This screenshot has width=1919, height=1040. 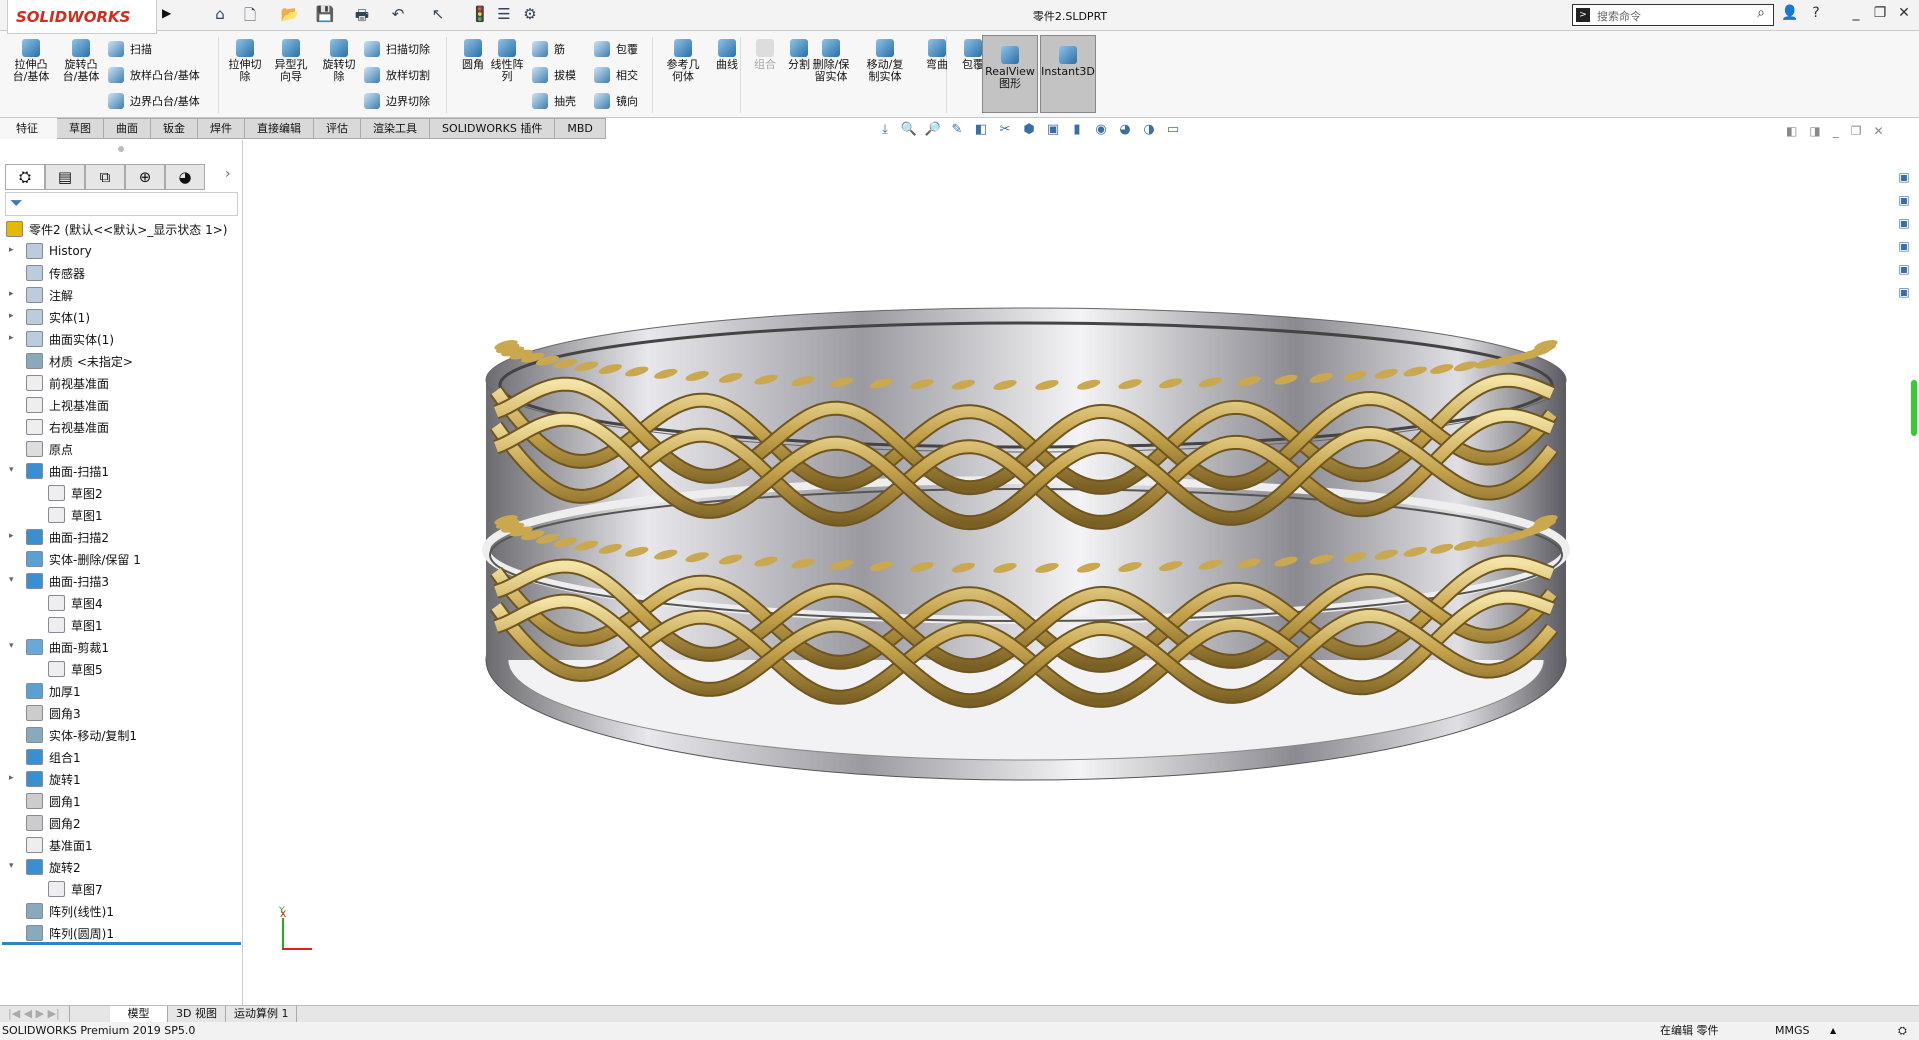 I want to click on view-palette-icon: ▣, so click(x=1904, y=248).